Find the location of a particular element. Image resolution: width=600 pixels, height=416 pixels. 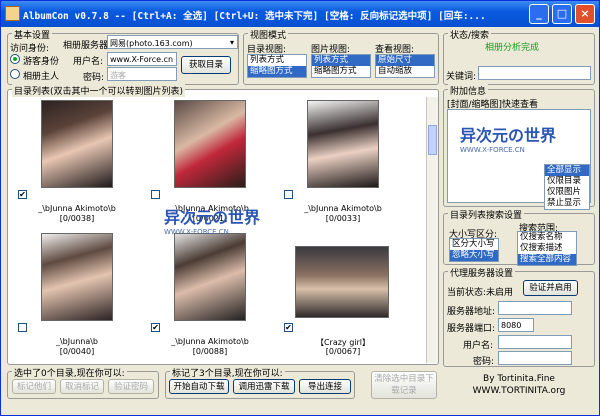

watermark-text: 异次元の世界 is located at coordinates (212, 217).